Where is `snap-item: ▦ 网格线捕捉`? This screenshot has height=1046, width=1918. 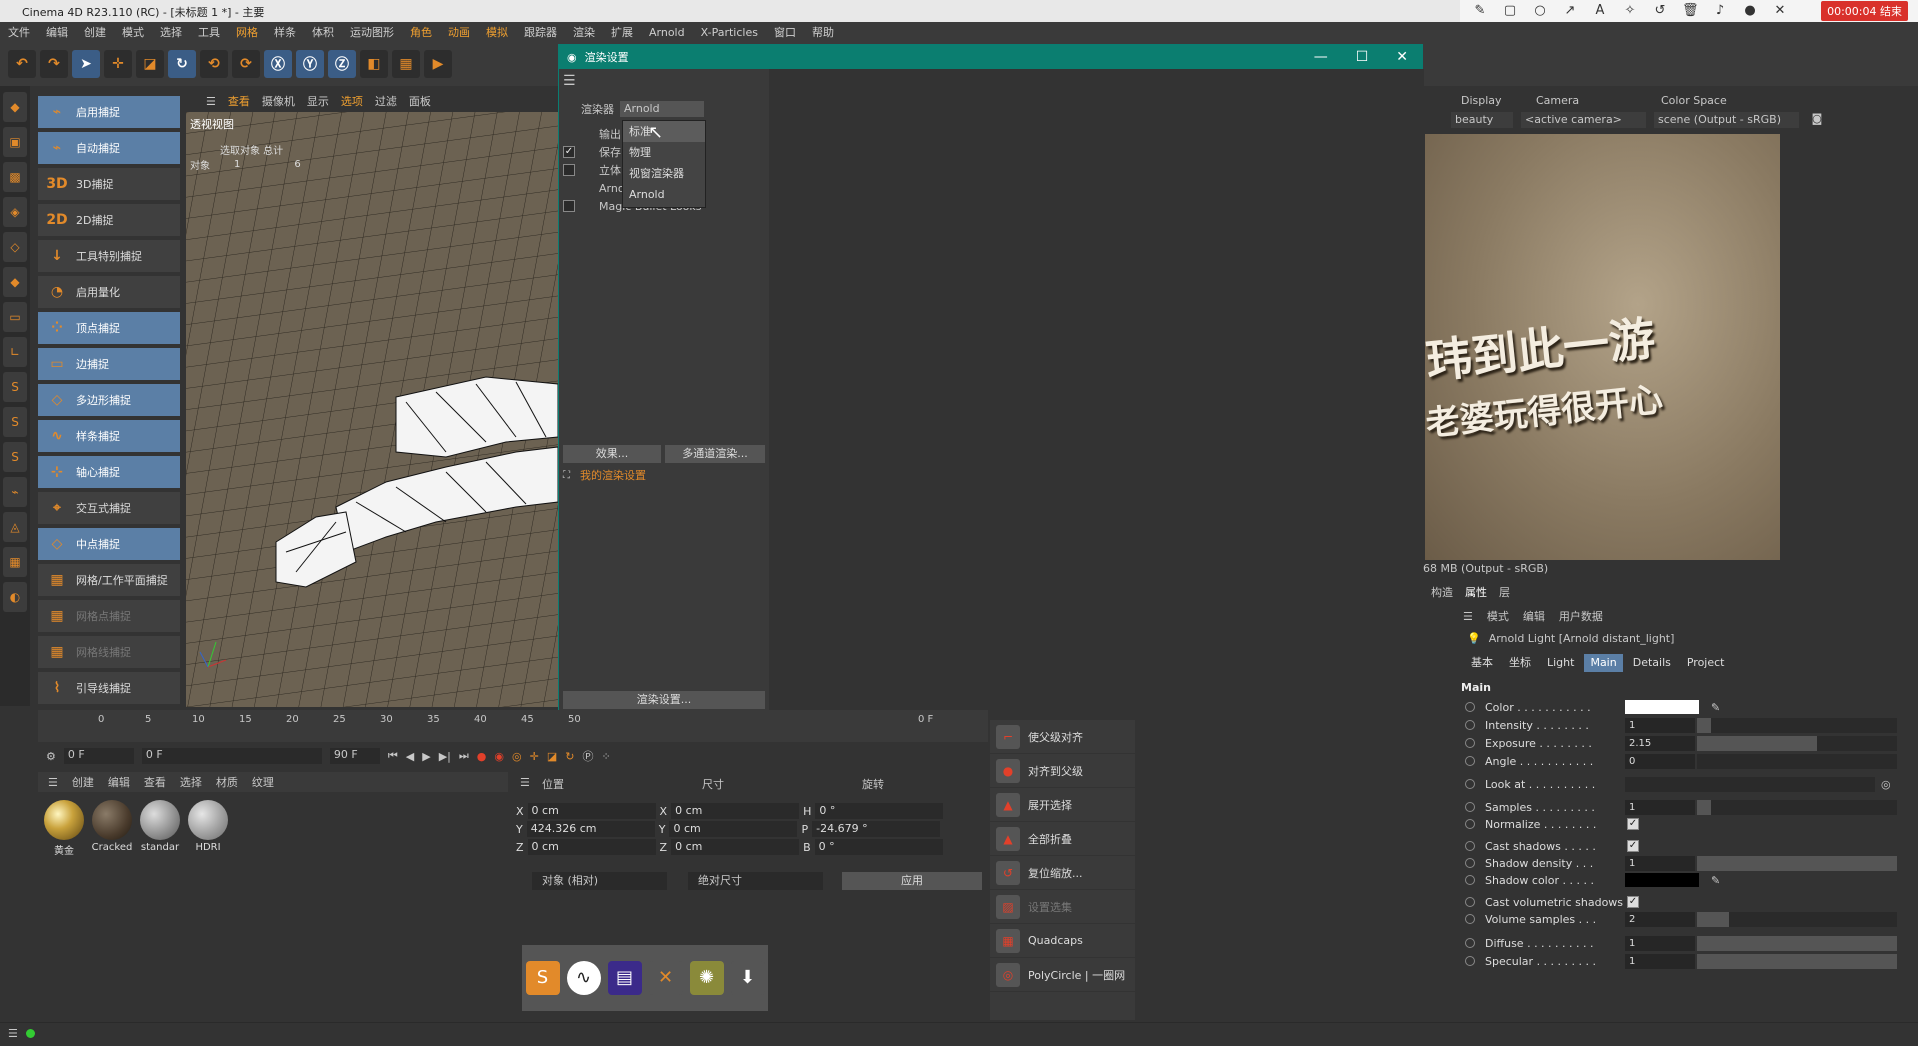
snap-item: ▦ 网格线捕捉 is located at coordinates (109, 652).